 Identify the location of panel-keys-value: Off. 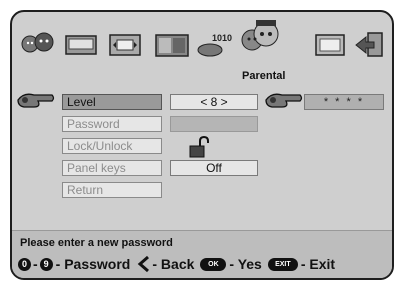
(214, 168).